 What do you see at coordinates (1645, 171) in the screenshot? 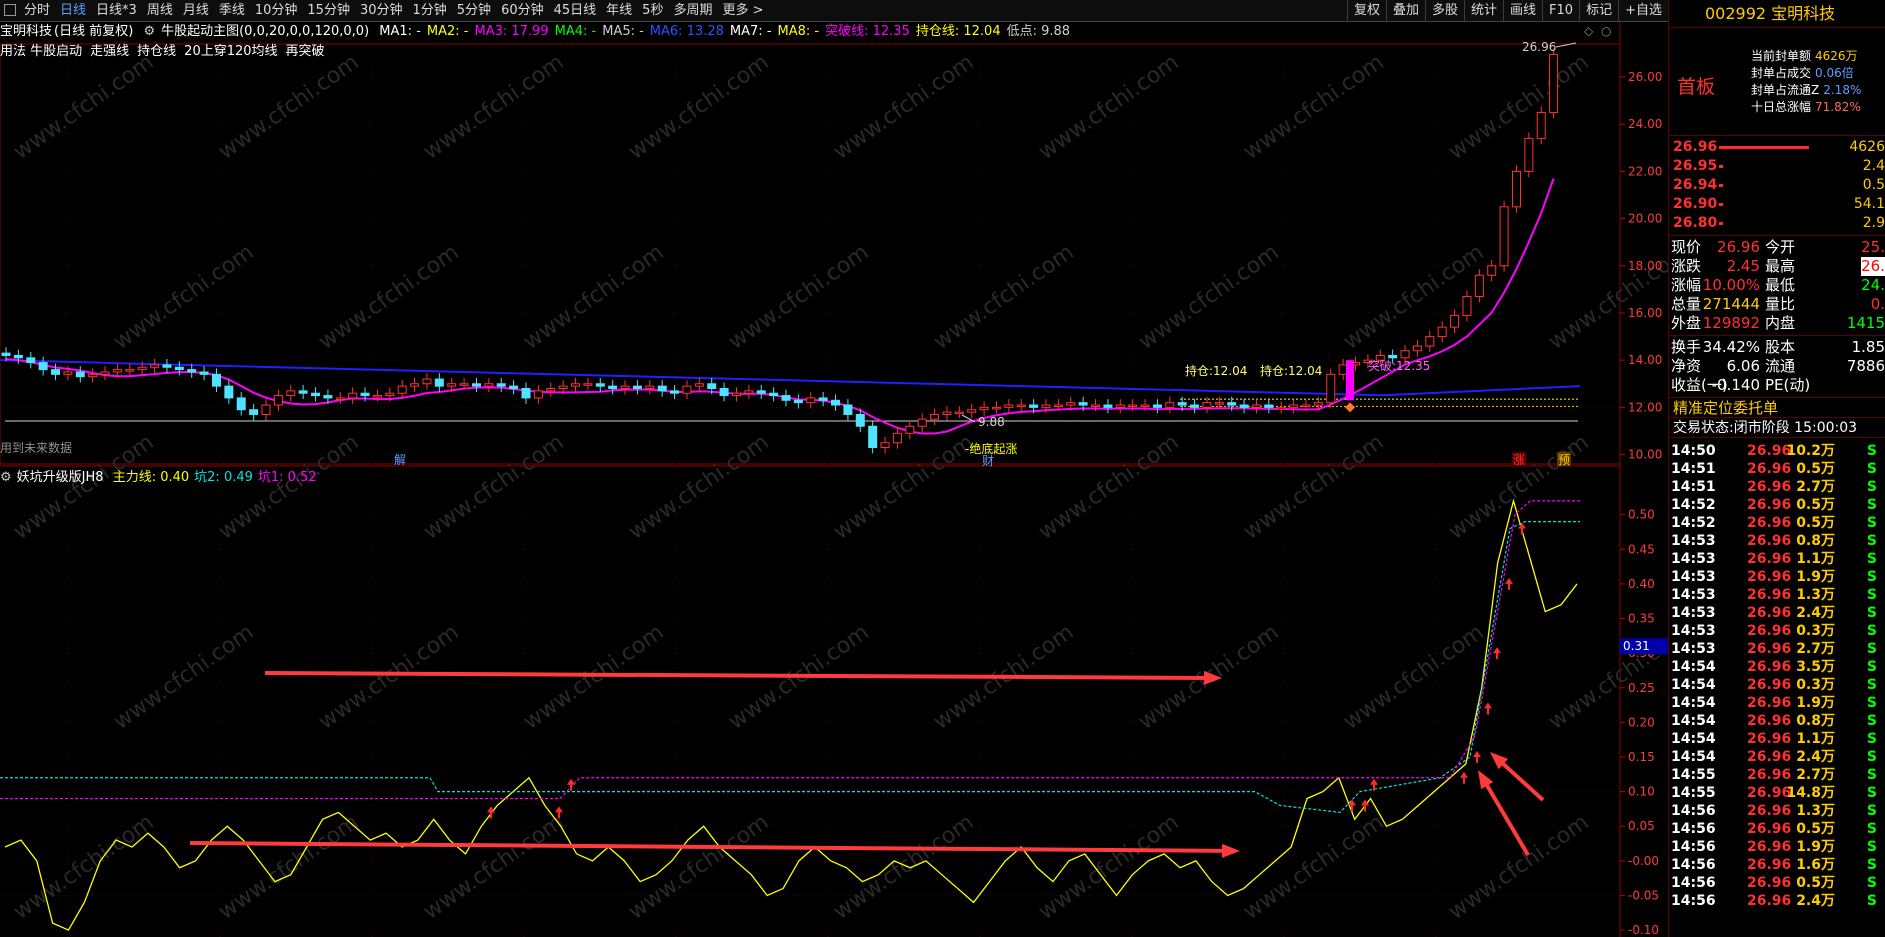
I see `y-tick-label: 22.00` at bounding box center [1645, 171].